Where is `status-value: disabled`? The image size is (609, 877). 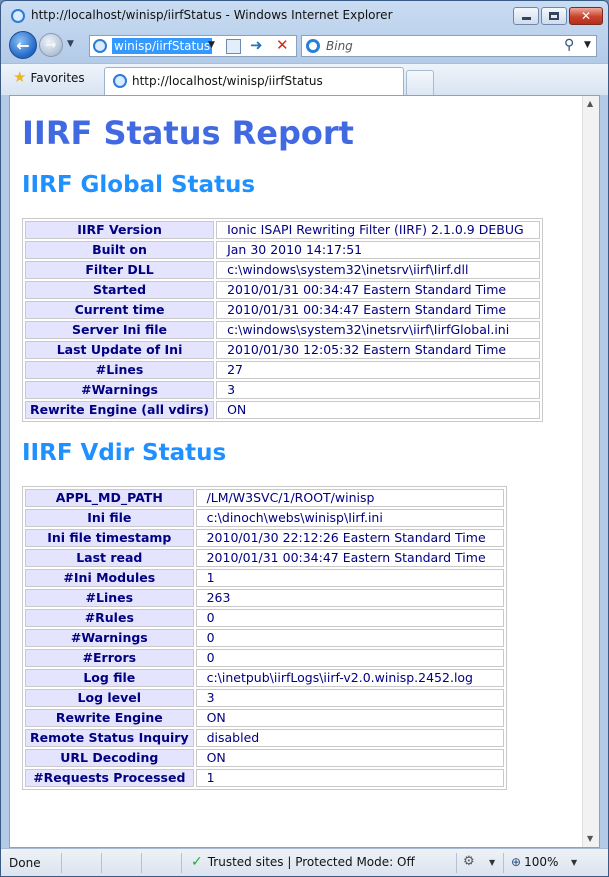 status-value: disabled is located at coordinates (349, 738).